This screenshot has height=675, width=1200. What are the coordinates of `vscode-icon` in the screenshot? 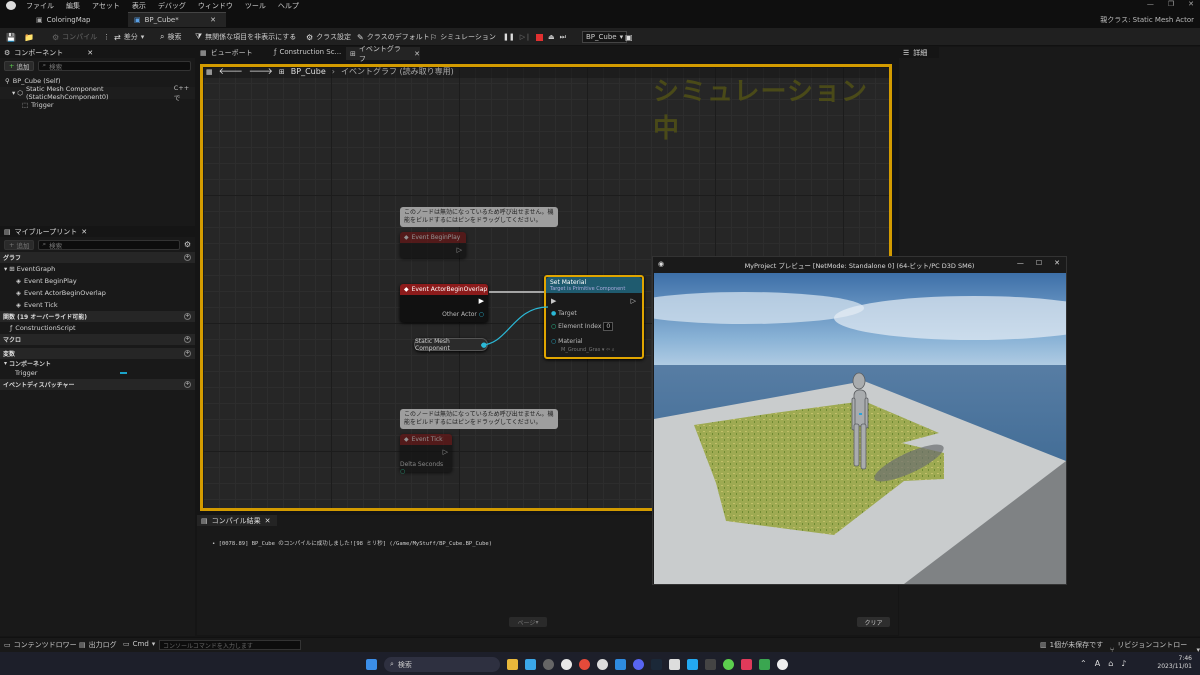 It's located at (692, 664).